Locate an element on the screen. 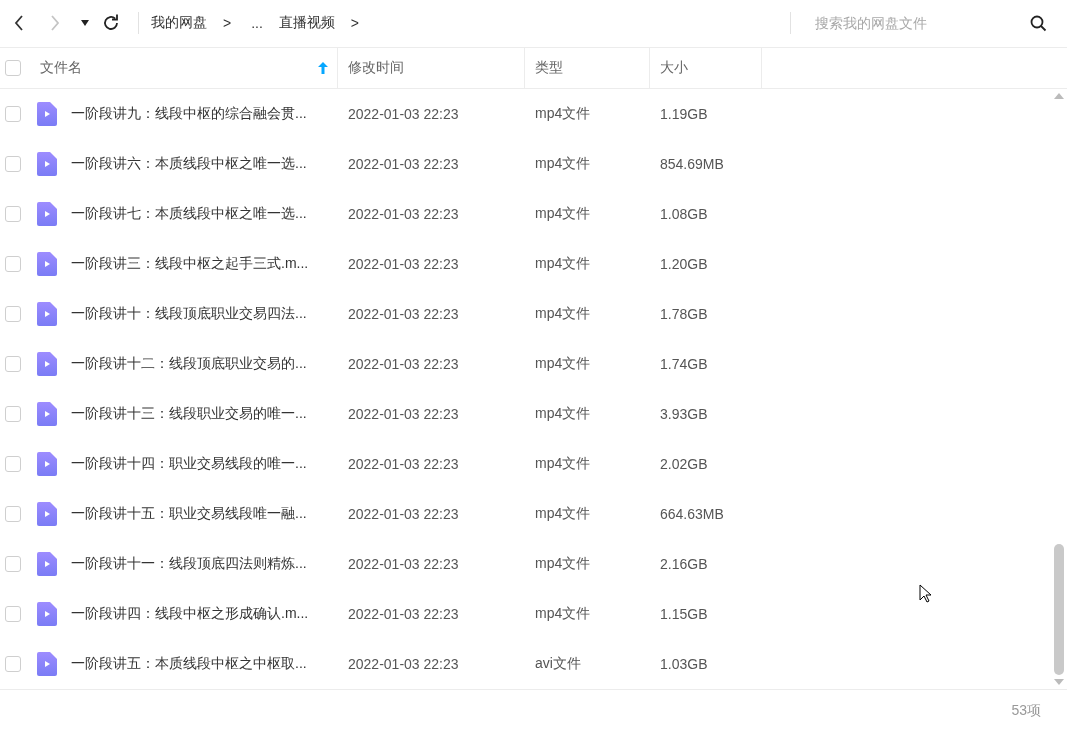 The width and height of the screenshot is (1067, 731). item-count: 53项 is located at coordinates (1026, 710).